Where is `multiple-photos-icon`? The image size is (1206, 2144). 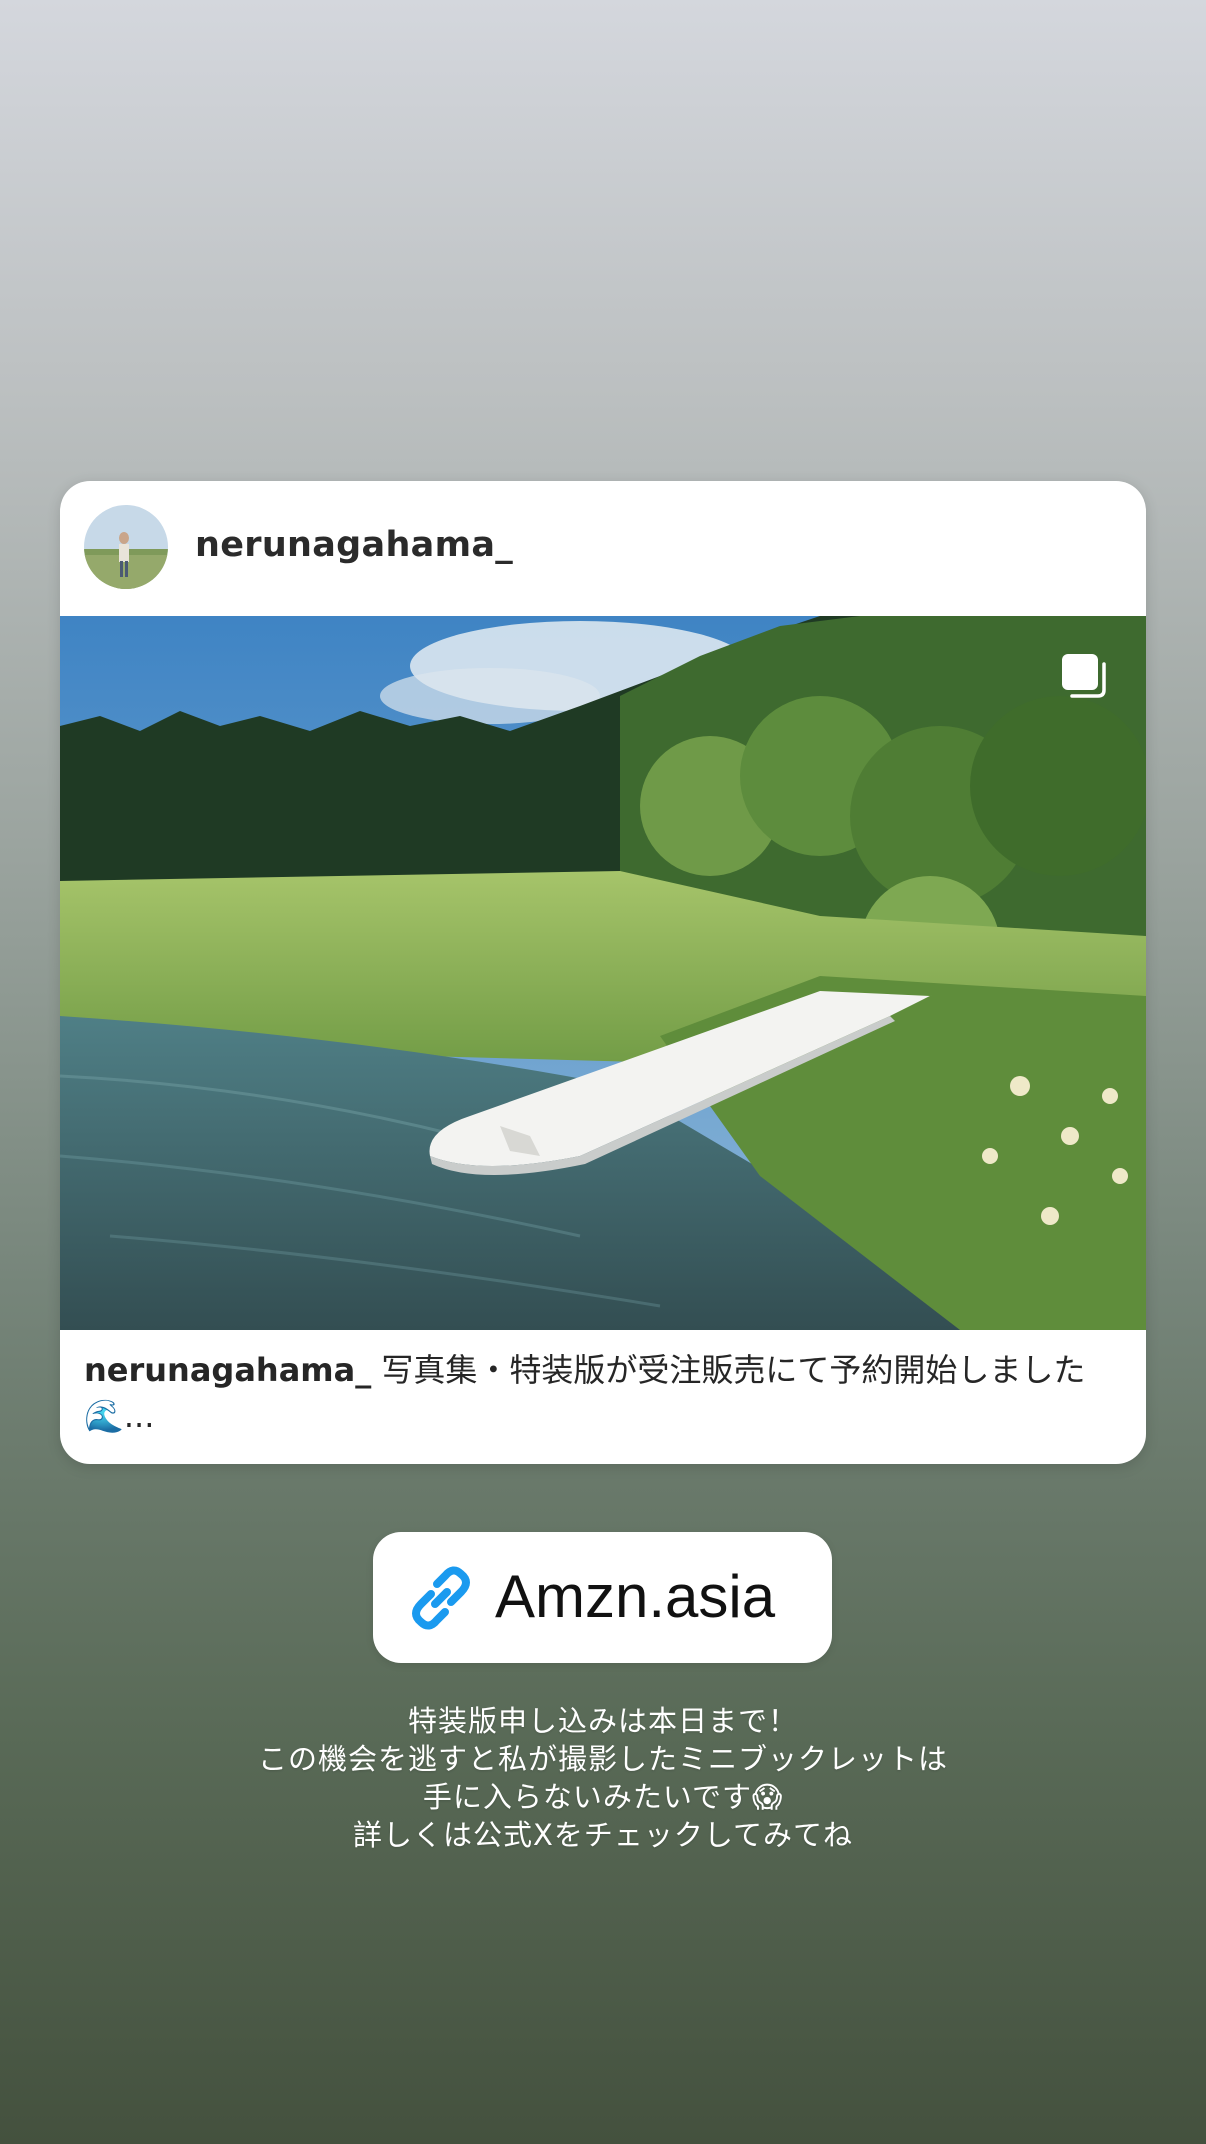
multiple-photos-icon is located at coordinates (1084, 676).